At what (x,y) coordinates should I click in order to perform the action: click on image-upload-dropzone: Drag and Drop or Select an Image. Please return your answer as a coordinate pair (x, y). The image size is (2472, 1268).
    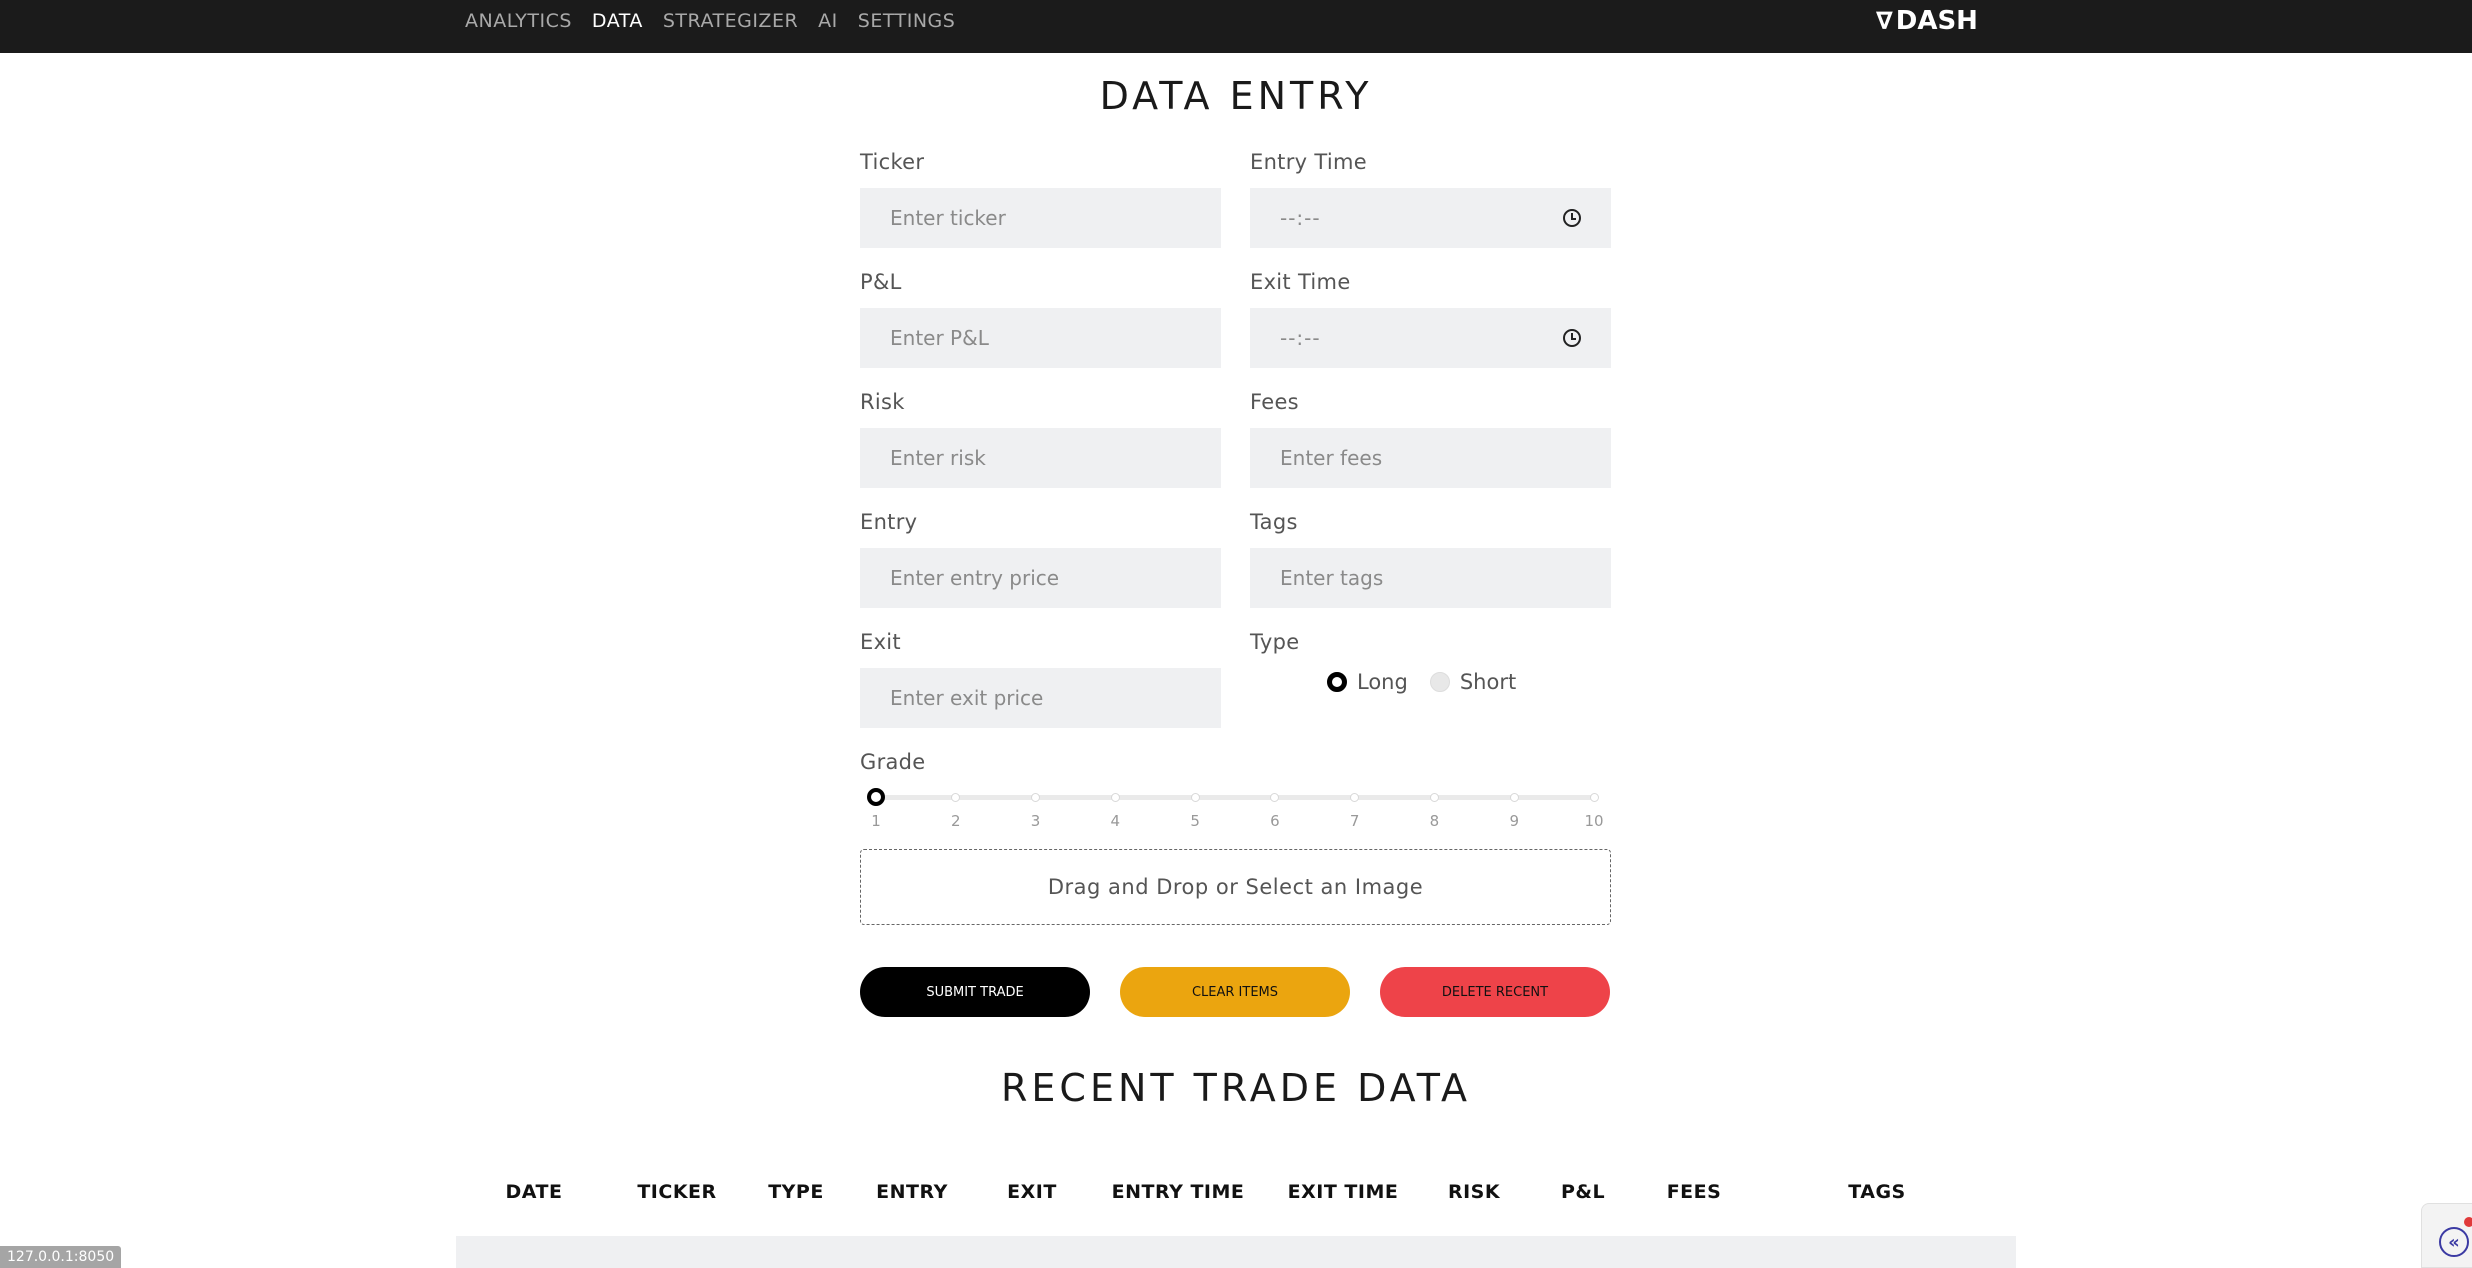
    Looking at the image, I should click on (1235, 887).